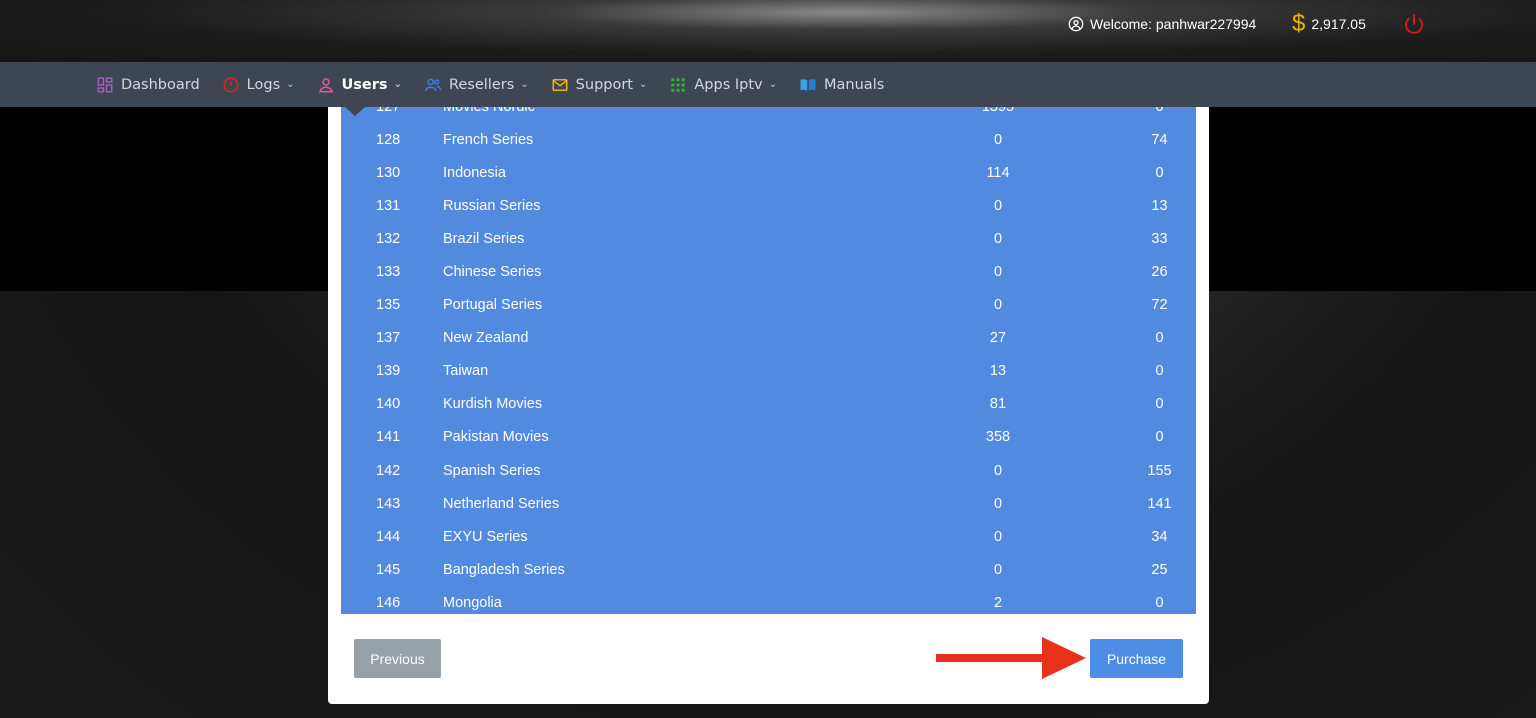 This screenshot has width=1536, height=718. What do you see at coordinates (493, 404) in the screenshot?
I see `cell-name: Kurdish Movies` at bounding box center [493, 404].